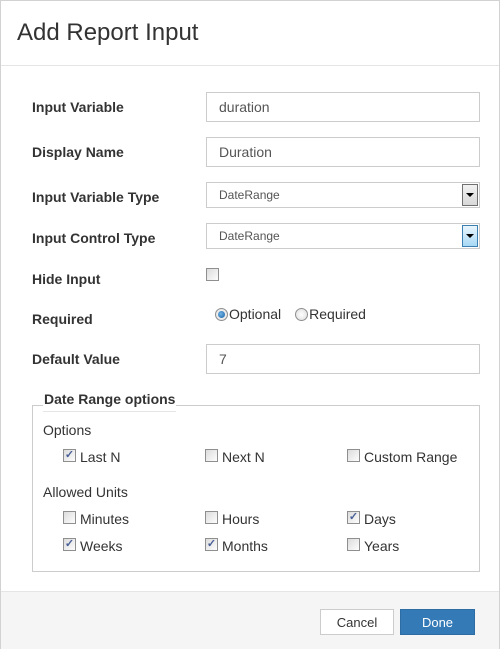  Describe the element at coordinates (410, 457) in the screenshot. I see `custom-range-label: Custom Range` at that location.